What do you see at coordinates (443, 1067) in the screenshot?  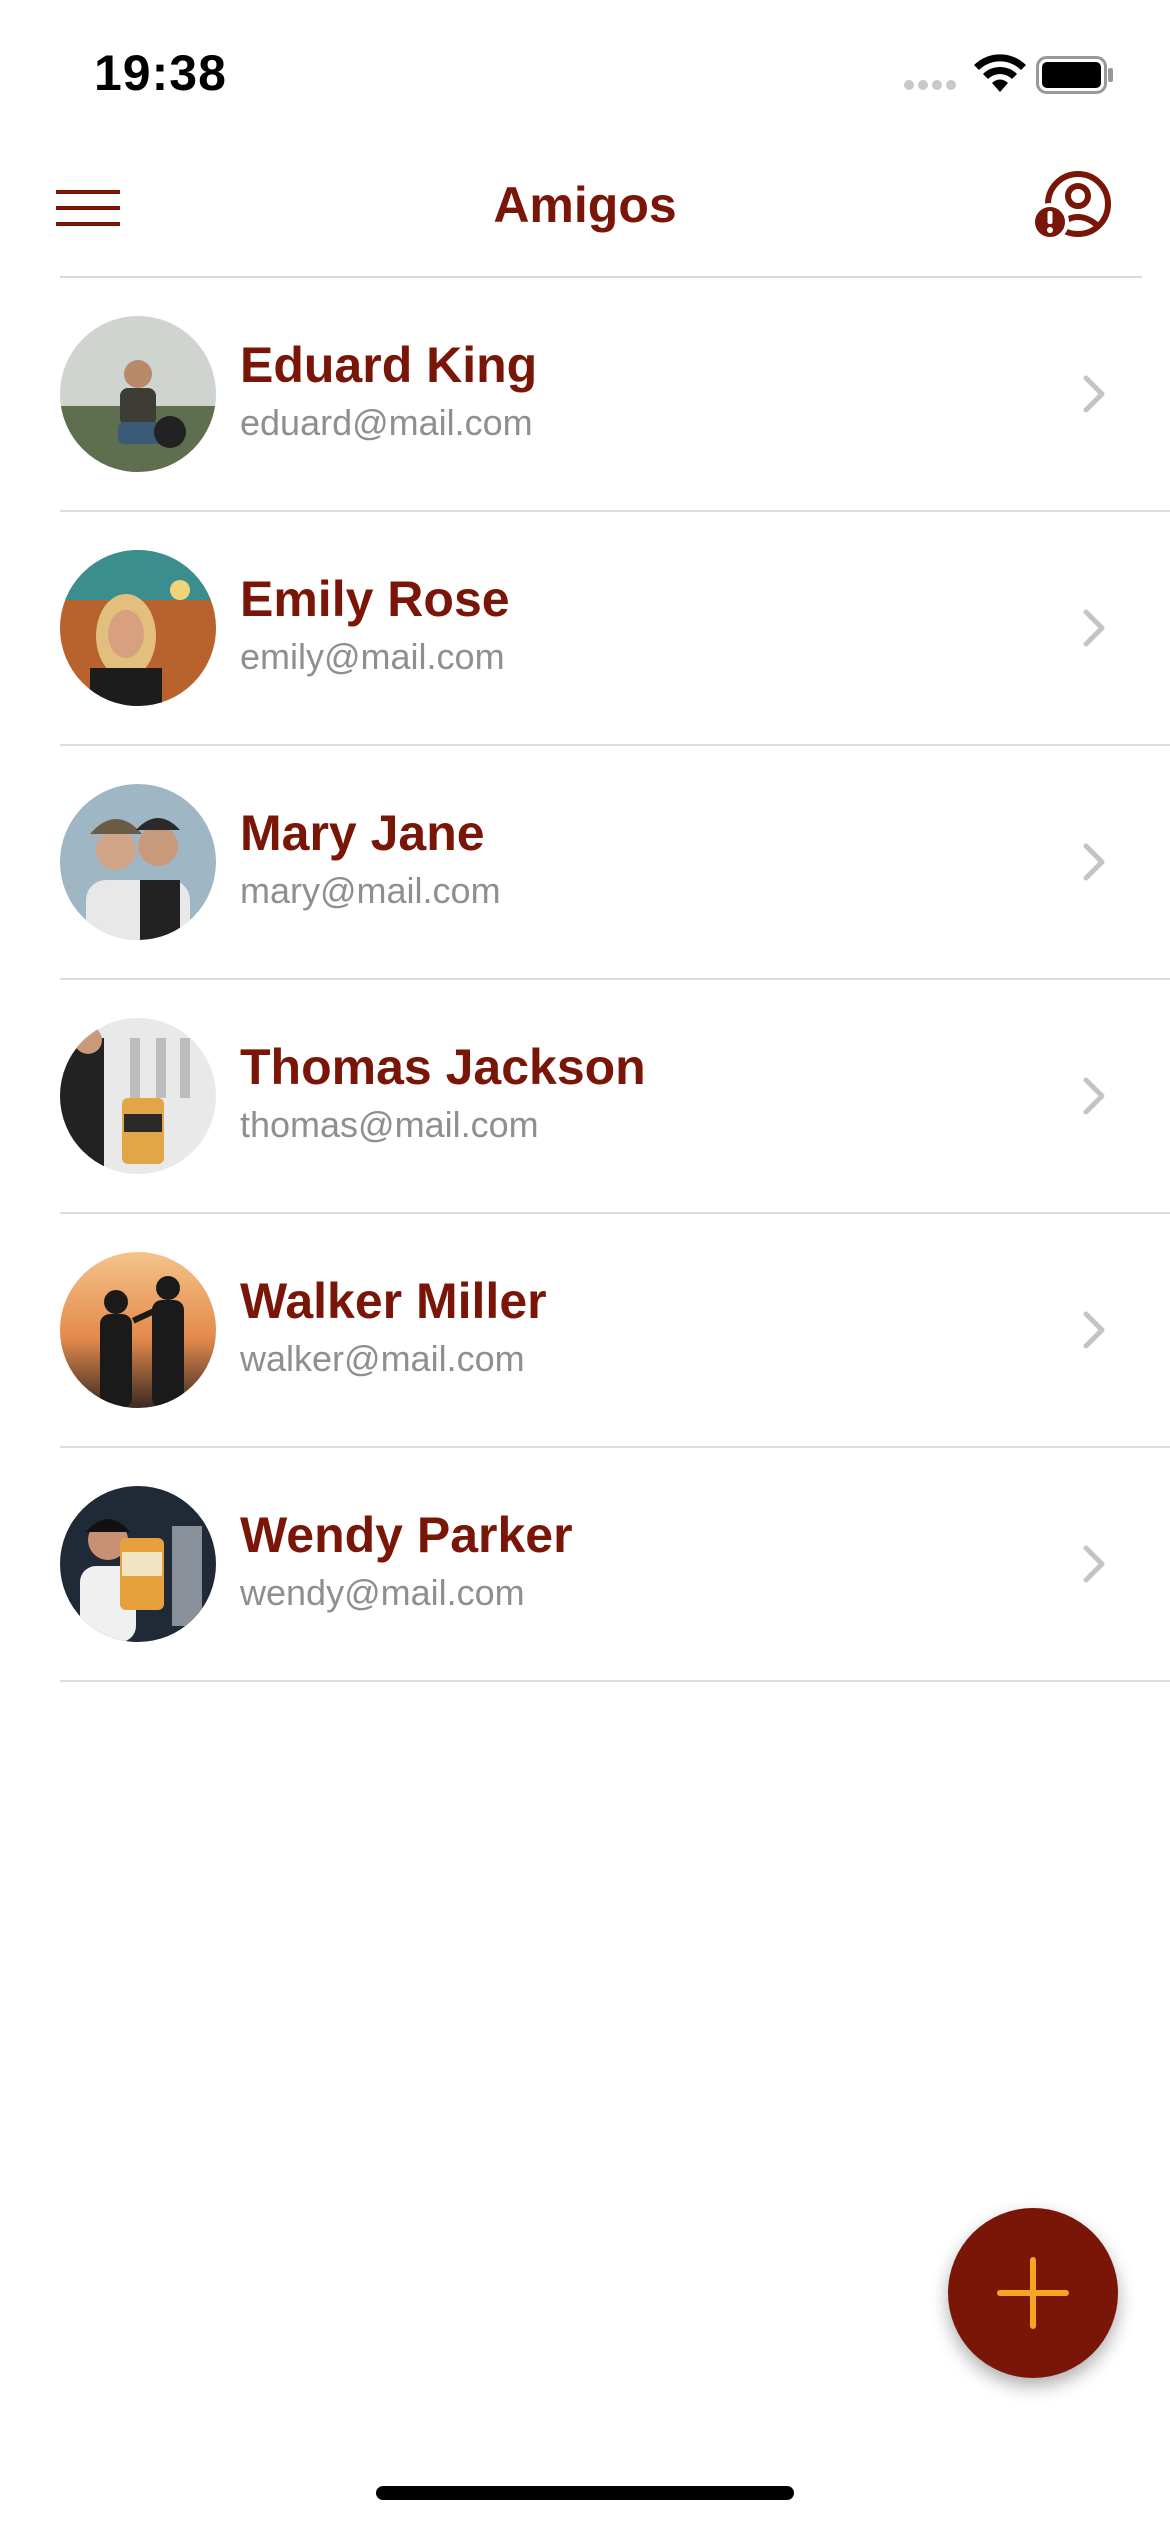 I see `contact-name: Thomas Jackson` at bounding box center [443, 1067].